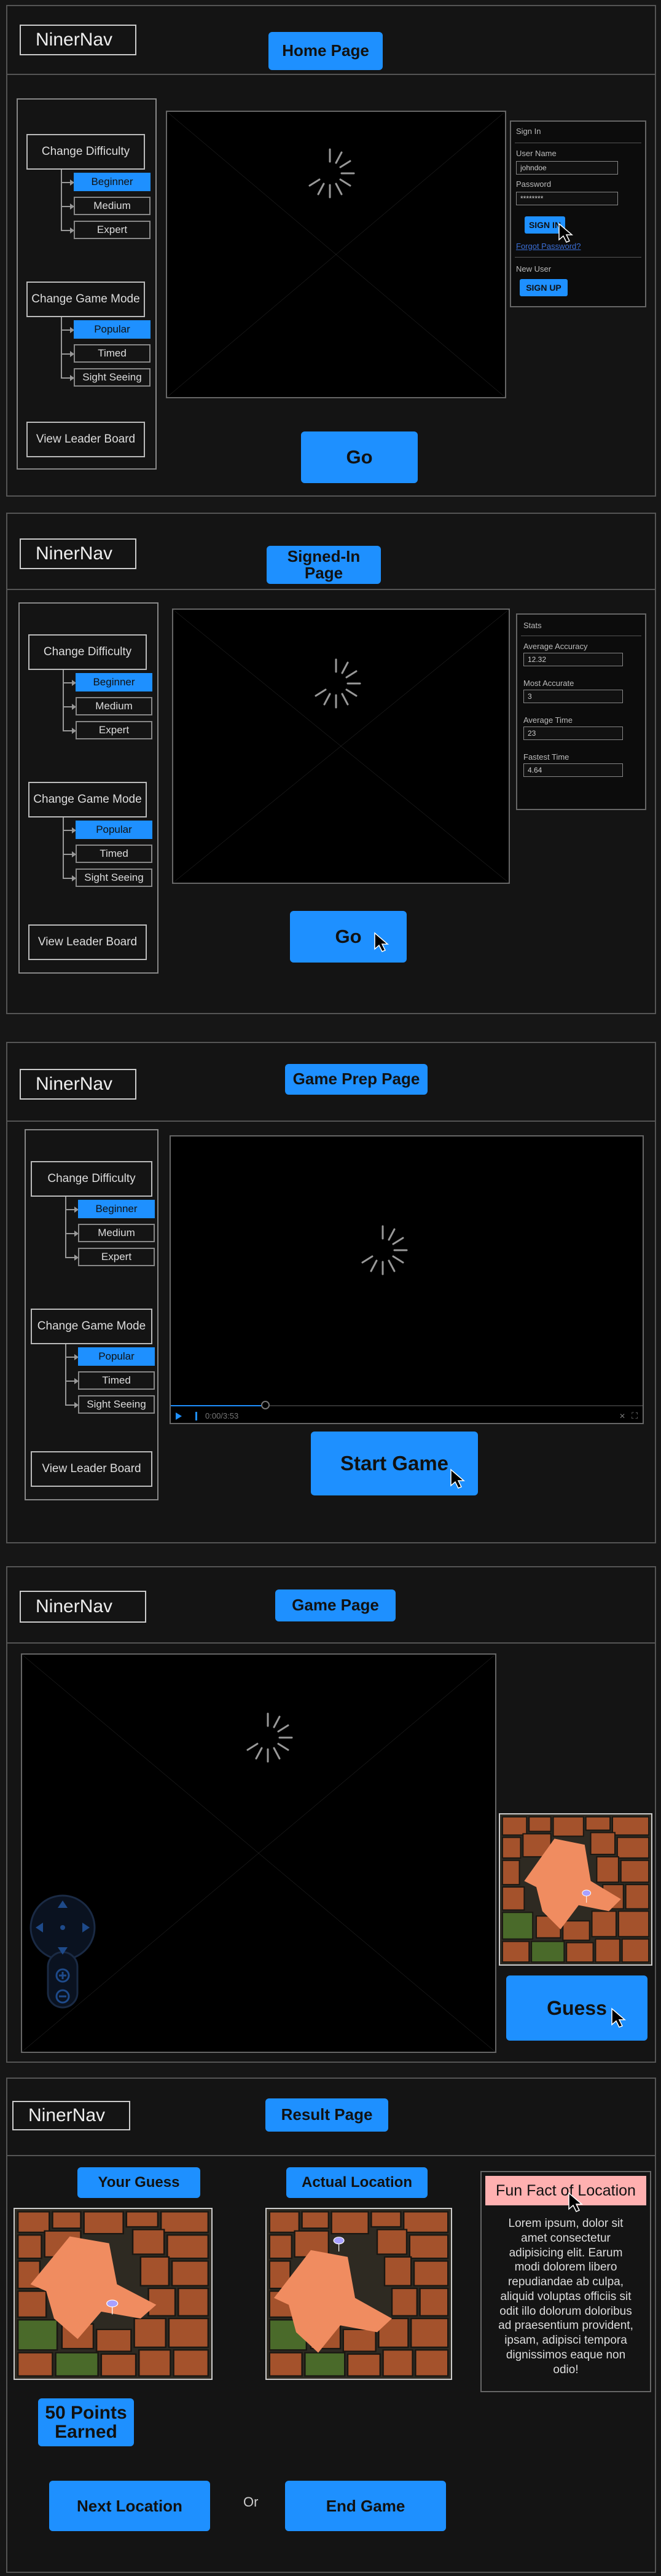 This screenshot has height=2576, width=661. I want to click on most-accurate-label: Most Accurate, so click(548, 683).